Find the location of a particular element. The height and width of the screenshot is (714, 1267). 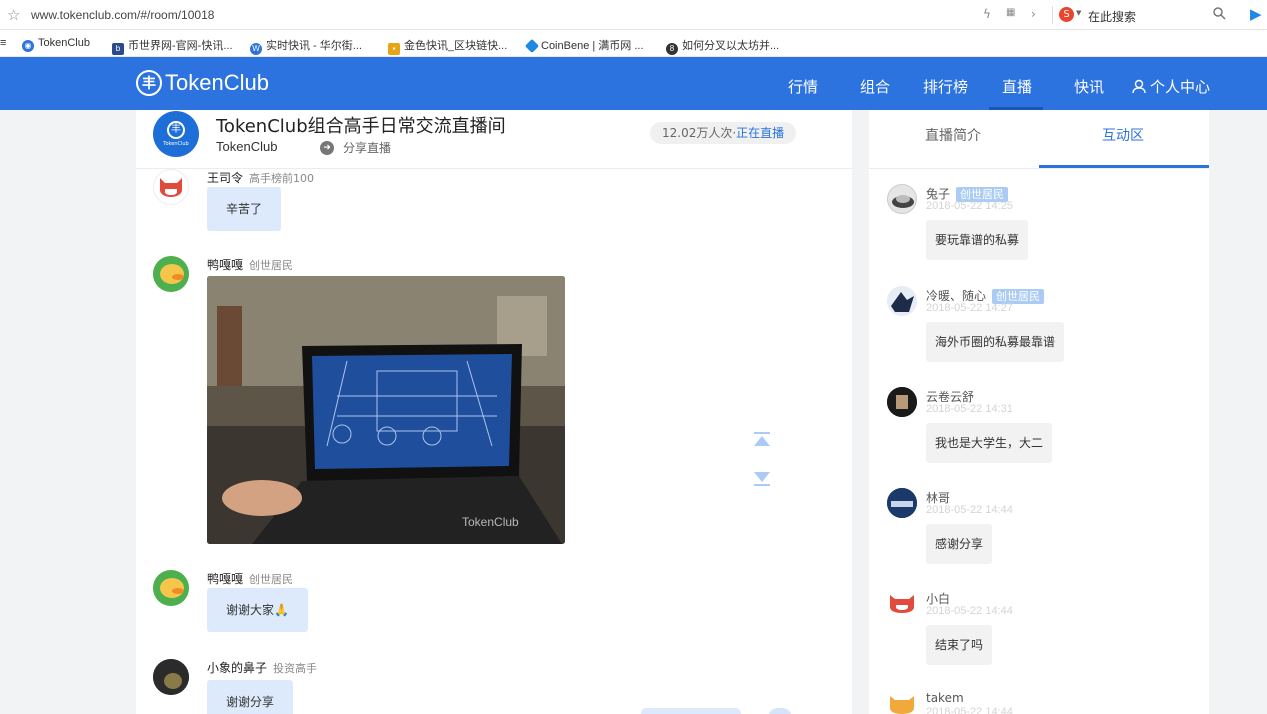

comment-bubble: 我也是大学生，大二 is located at coordinates (989, 443).